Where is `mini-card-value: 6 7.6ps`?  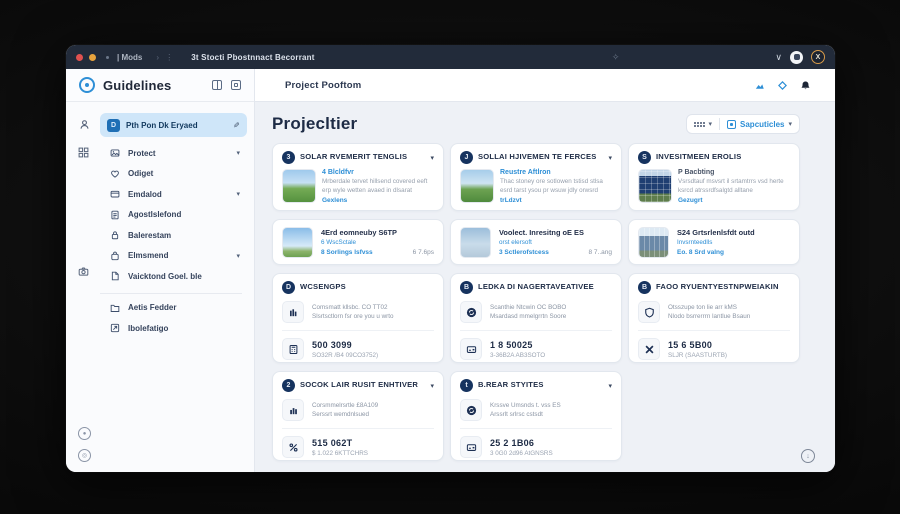 mini-card-value: 6 7.6ps is located at coordinates (423, 252).